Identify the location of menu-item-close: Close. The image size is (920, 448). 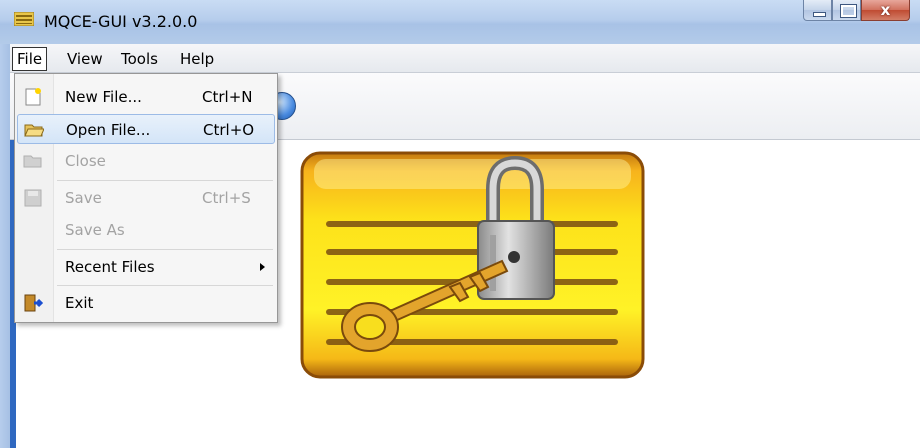
(146, 161).